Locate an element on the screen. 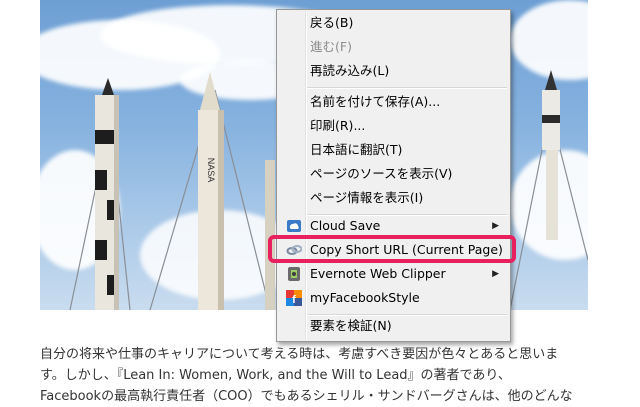  menu-item-label: 再読み込み(L) is located at coordinates (350, 70).